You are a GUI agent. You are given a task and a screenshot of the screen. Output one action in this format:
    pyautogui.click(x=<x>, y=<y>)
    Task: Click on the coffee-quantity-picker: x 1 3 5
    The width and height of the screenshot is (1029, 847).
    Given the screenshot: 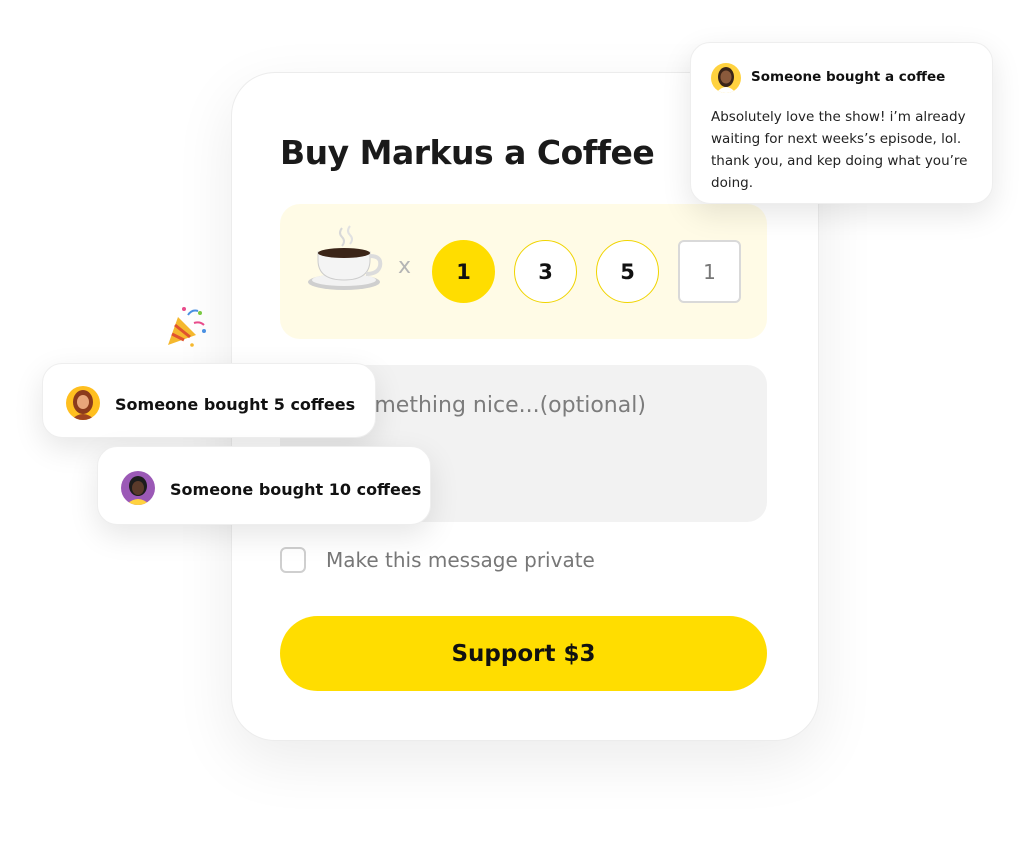 What is the action you would take?
    pyautogui.click(x=523, y=271)
    